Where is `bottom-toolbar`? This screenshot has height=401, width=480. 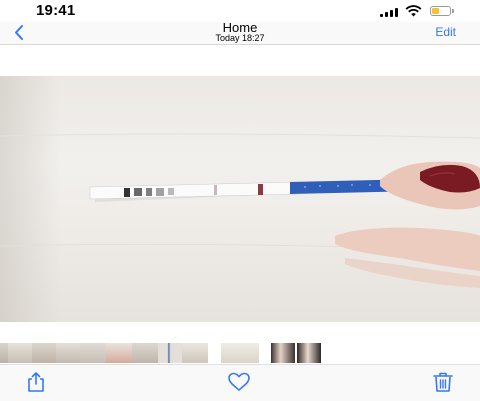
bottom-toolbar is located at coordinates (240, 382).